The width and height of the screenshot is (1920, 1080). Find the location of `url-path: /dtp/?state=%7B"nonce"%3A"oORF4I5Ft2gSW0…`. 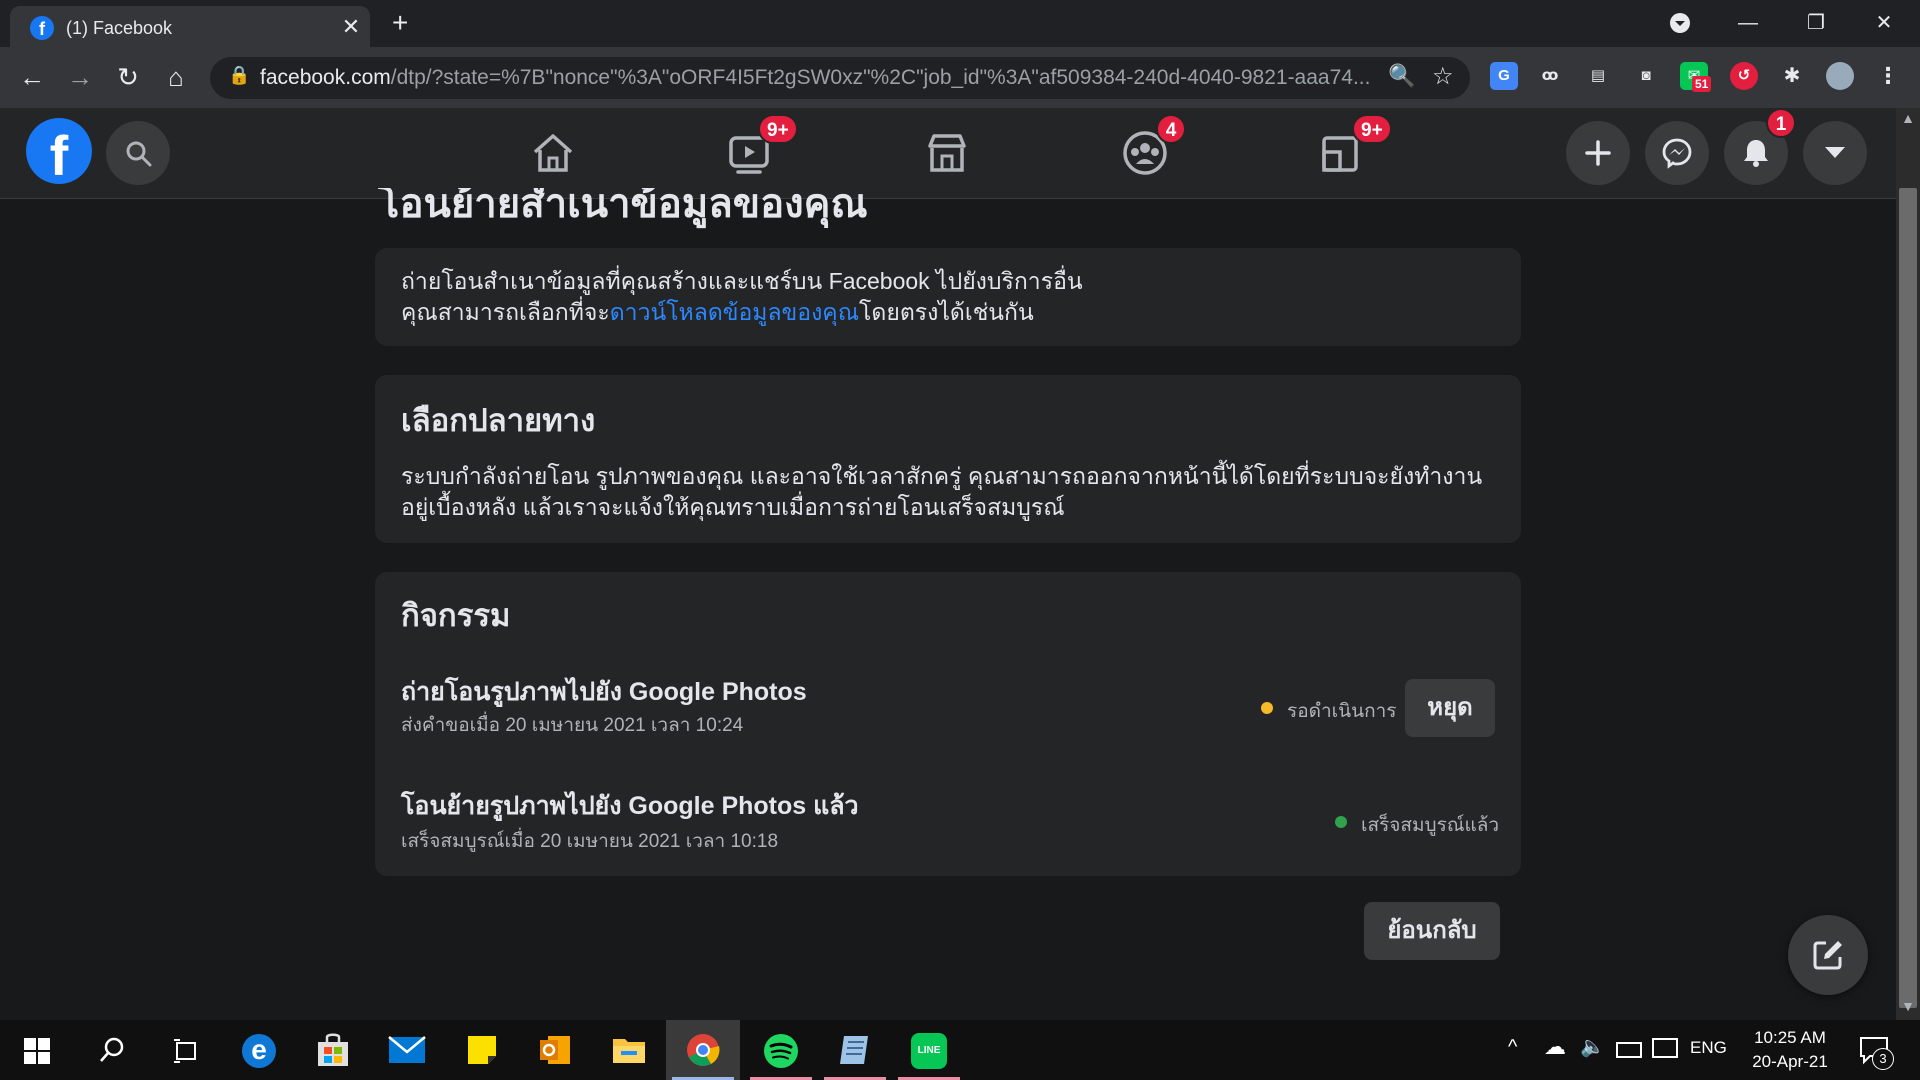

url-path: /dtp/?state=%7B"nonce"%3A"oORF4I5Ft2gSW0… is located at coordinates (880, 77).